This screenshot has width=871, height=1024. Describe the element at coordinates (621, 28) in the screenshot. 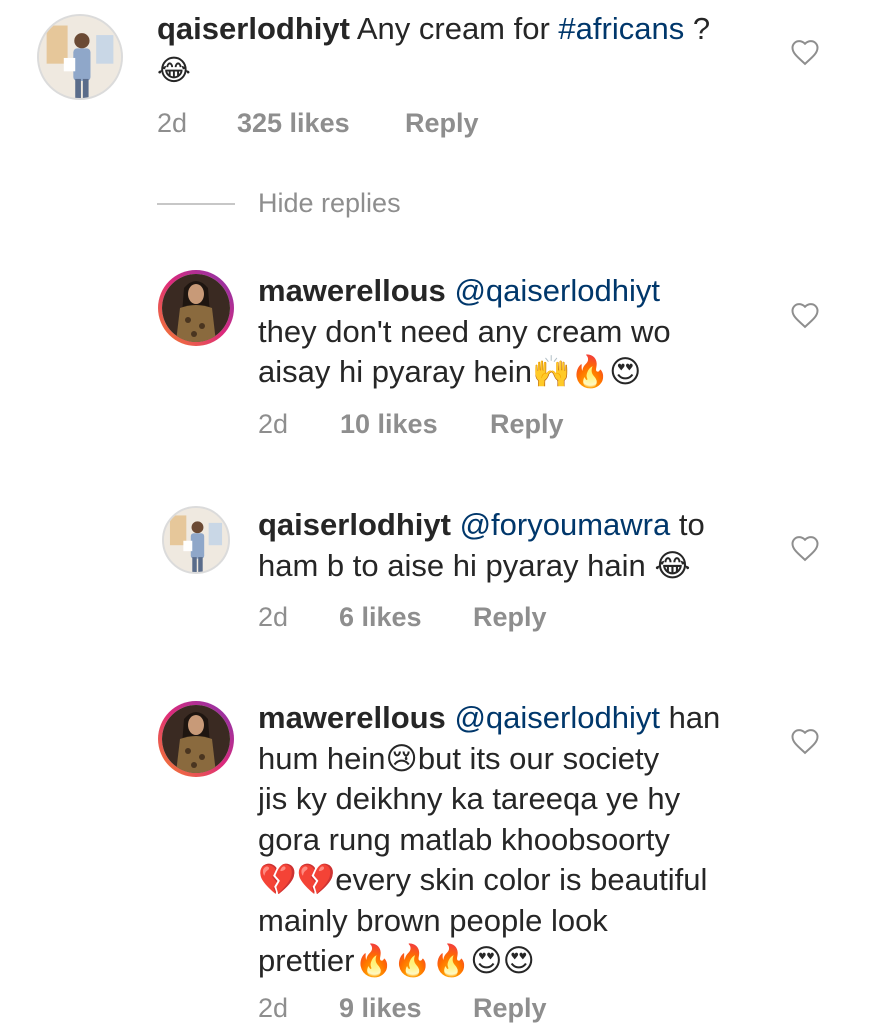

I see `hashtag-link: #africans` at that location.